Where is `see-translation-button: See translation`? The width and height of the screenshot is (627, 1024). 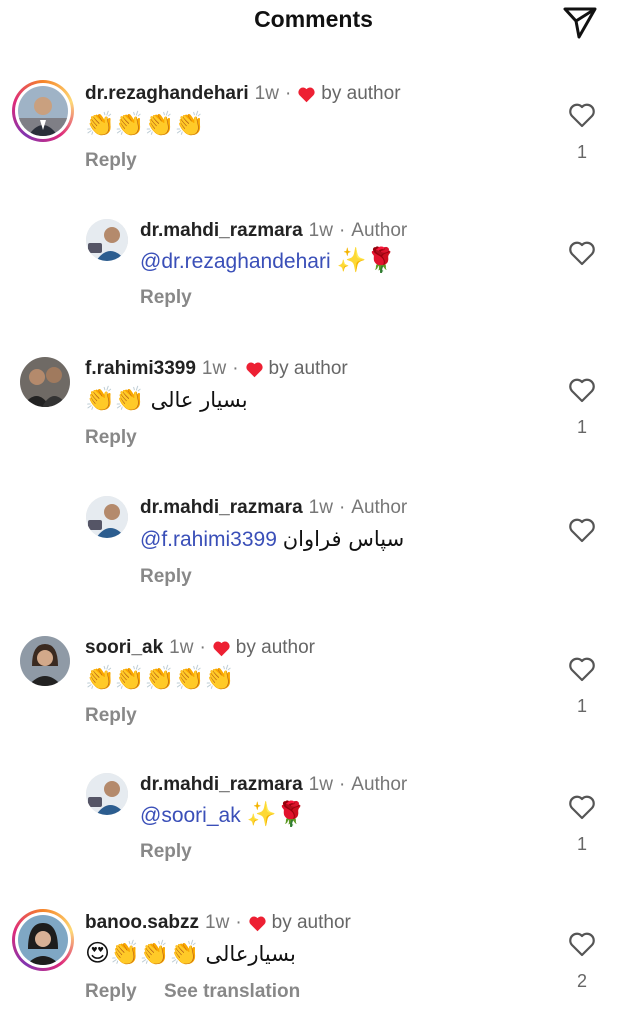
see-translation-button: See translation is located at coordinates (232, 992).